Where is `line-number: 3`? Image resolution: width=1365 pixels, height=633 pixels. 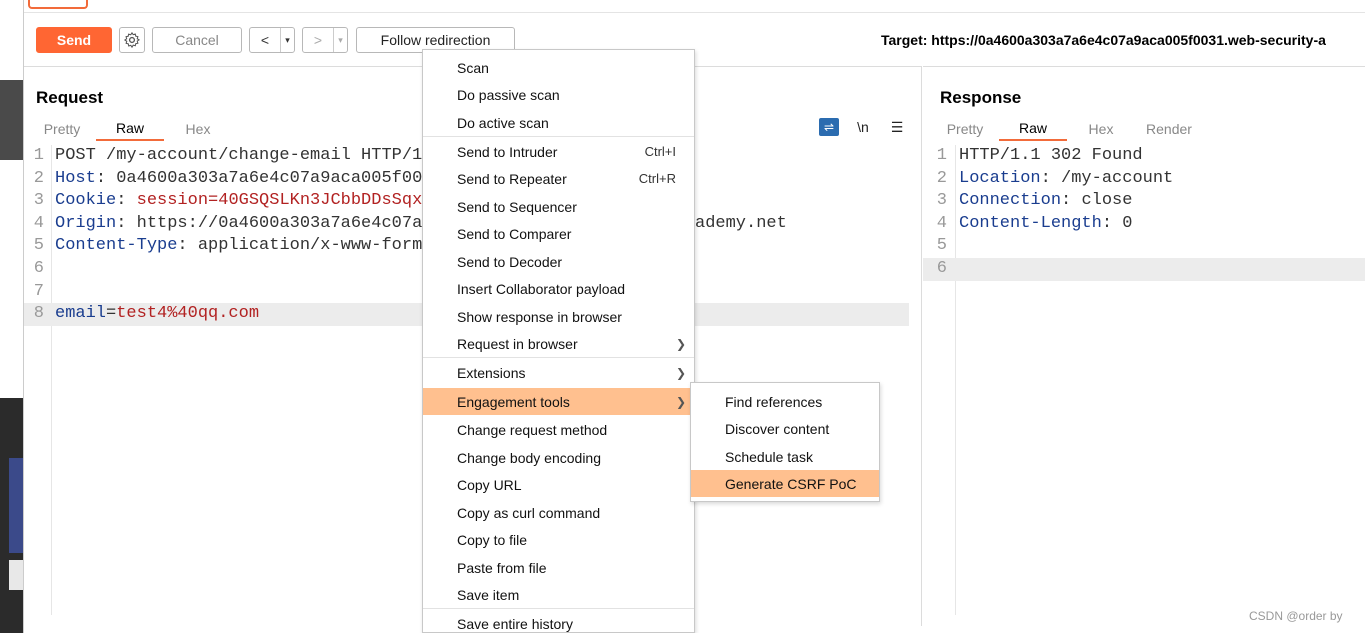
line-number: 3 is located at coordinates (941, 201).